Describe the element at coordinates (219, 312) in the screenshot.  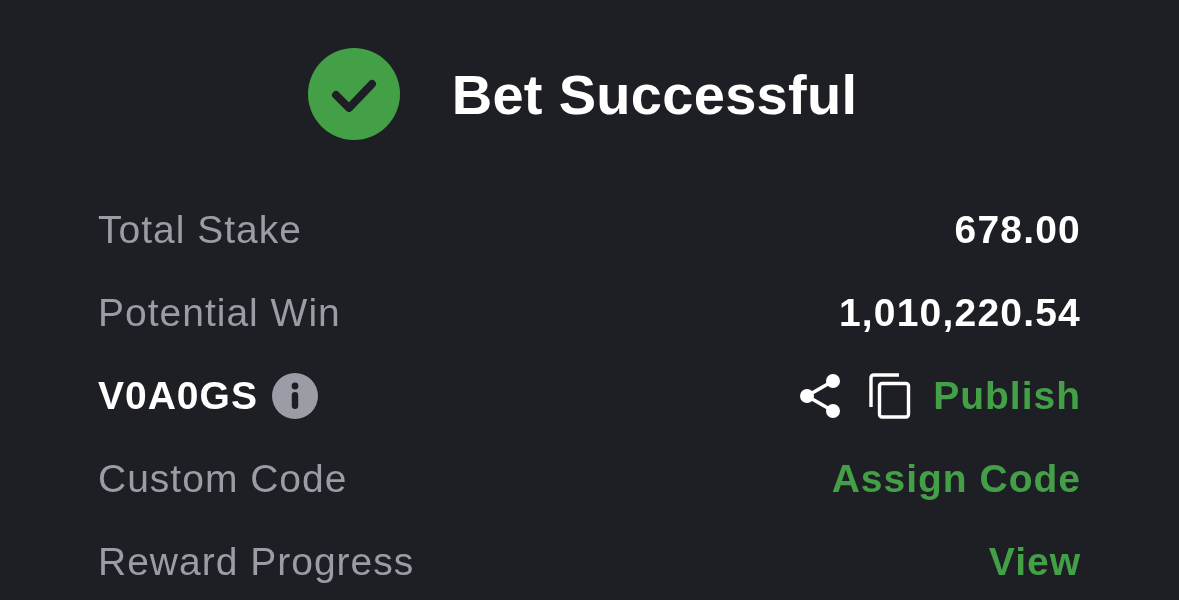
I see `row-label: Potential Win` at that location.